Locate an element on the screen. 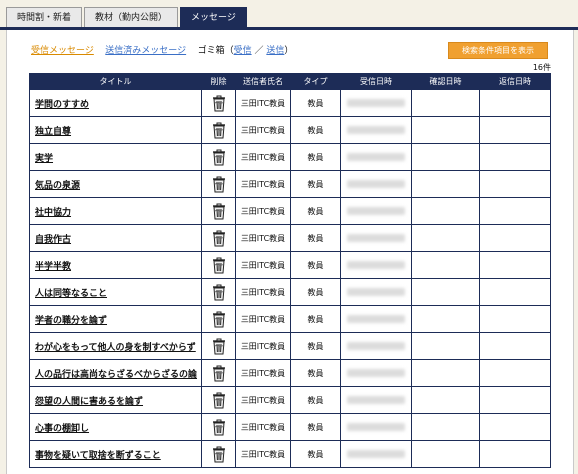 This screenshot has width=578, height=474. title-cell: わが心をもって他人の身を制すべからず is located at coordinates (115, 346).